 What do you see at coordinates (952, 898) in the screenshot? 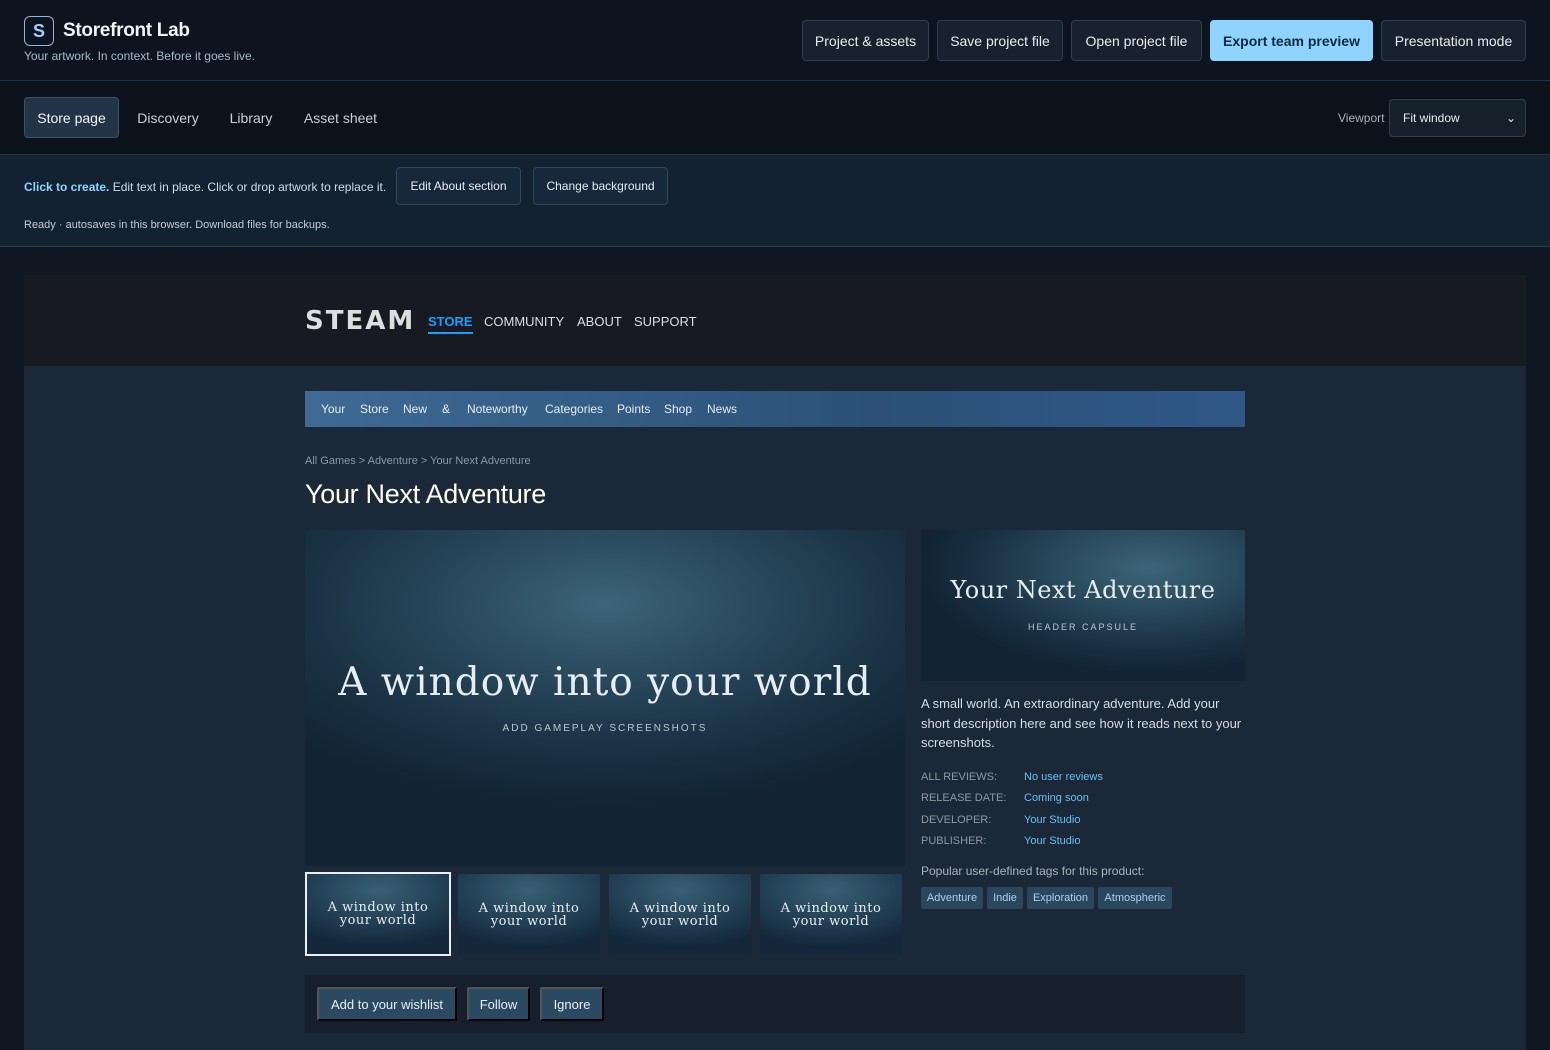
I see `tag-adventure: Adventure` at bounding box center [952, 898].